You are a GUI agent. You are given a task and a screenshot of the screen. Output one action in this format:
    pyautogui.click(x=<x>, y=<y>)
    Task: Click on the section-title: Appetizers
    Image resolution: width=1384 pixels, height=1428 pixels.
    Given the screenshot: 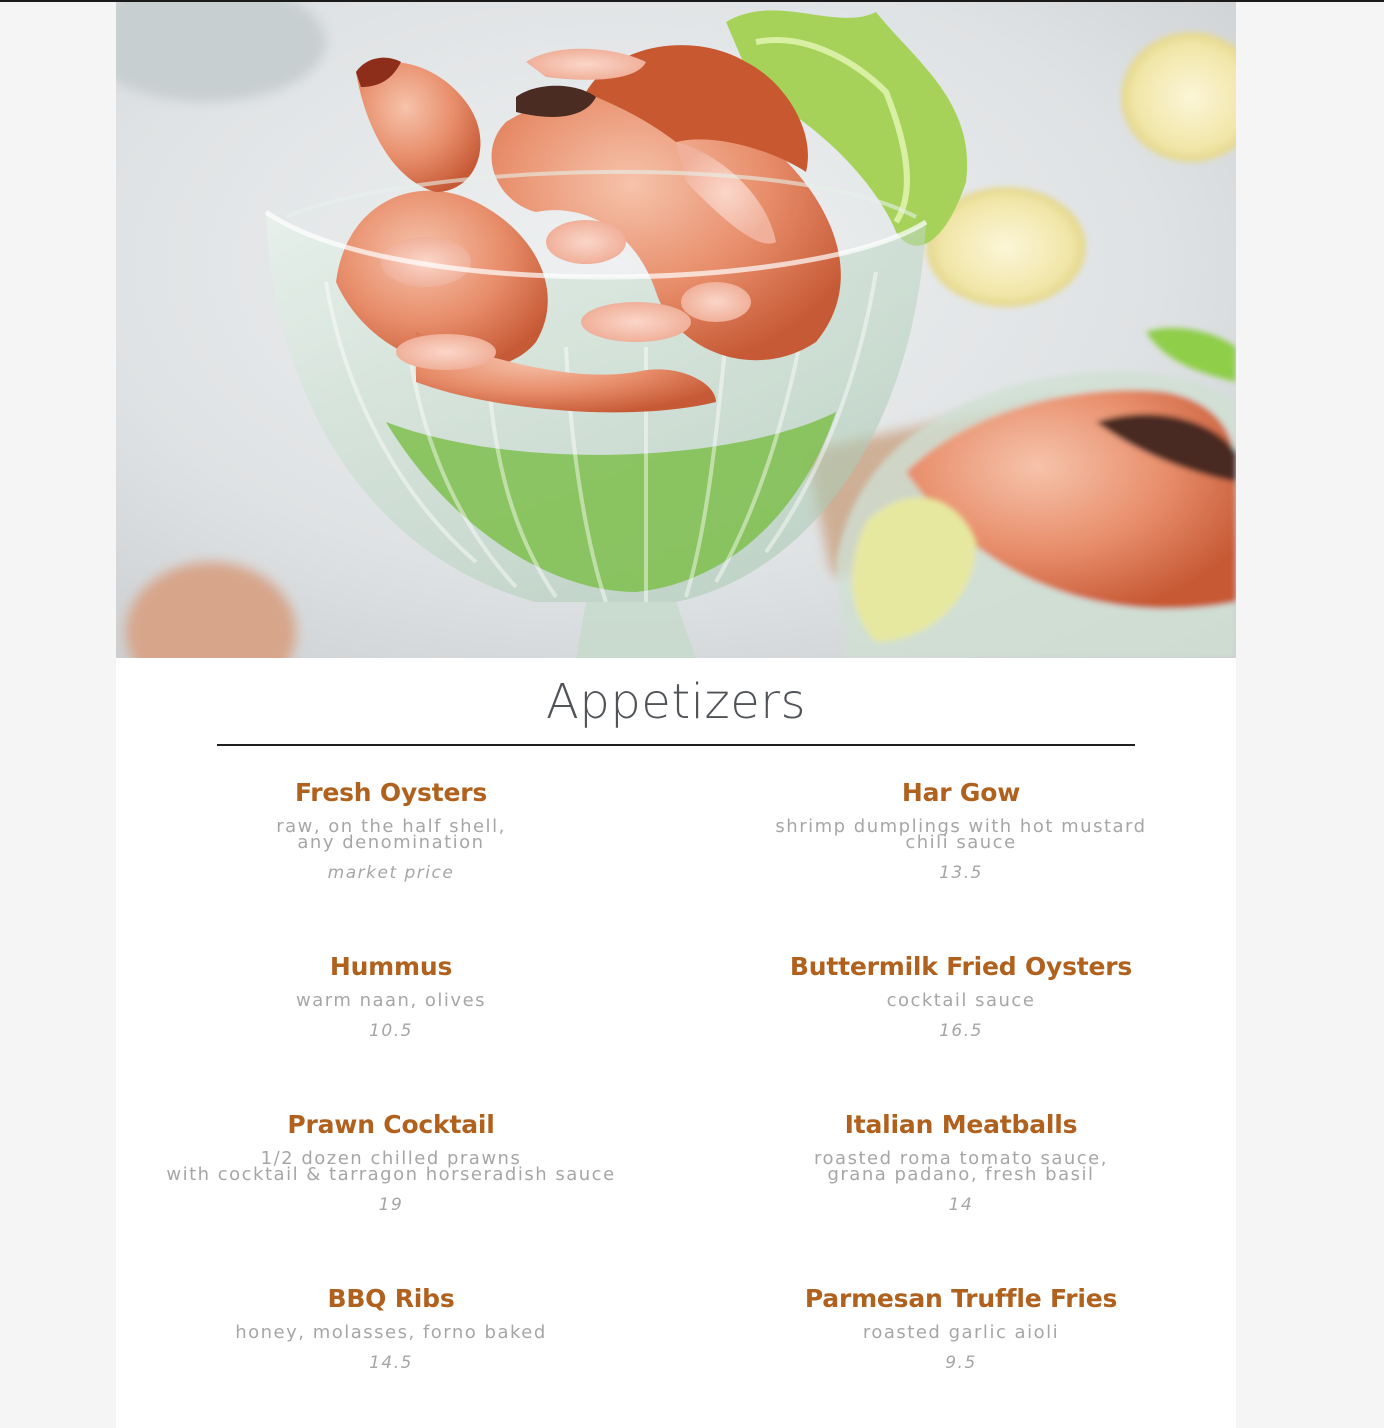 What is the action you would take?
    pyautogui.click(x=676, y=702)
    